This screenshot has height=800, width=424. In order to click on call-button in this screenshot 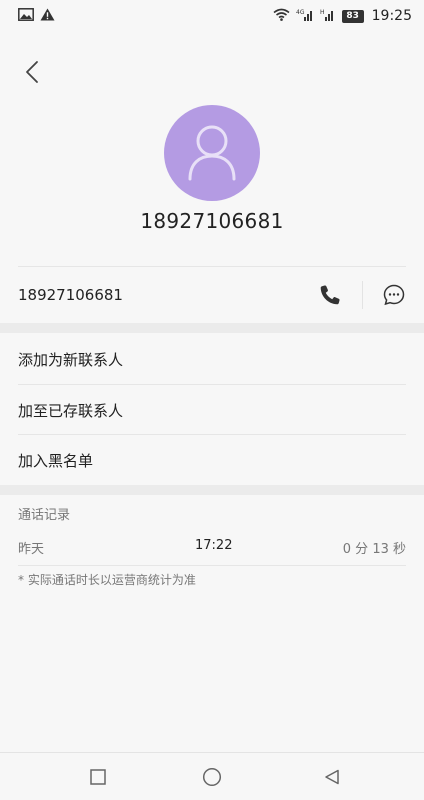, I will do `click(330, 295)`.